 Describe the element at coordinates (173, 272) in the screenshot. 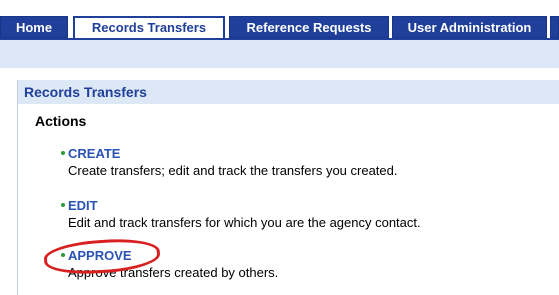

I see `approve-description: Approve transfers created by others.` at that location.